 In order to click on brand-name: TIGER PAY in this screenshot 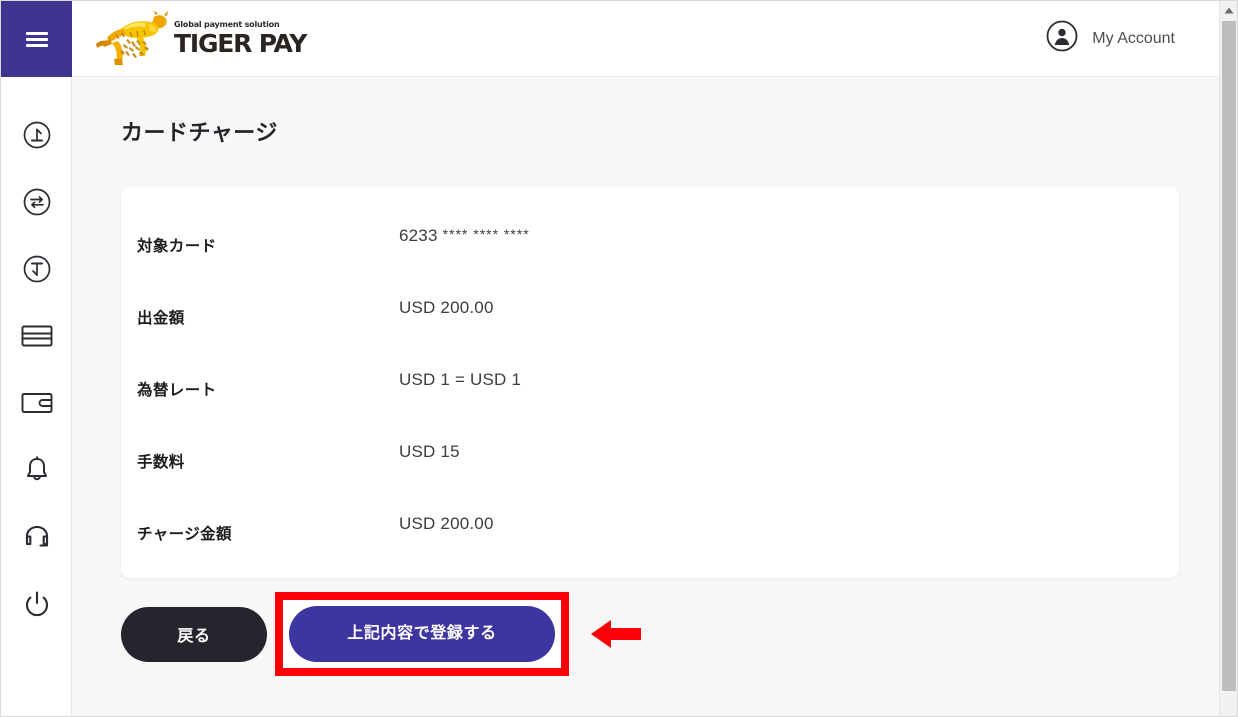, I will do `click(240, 43)`.